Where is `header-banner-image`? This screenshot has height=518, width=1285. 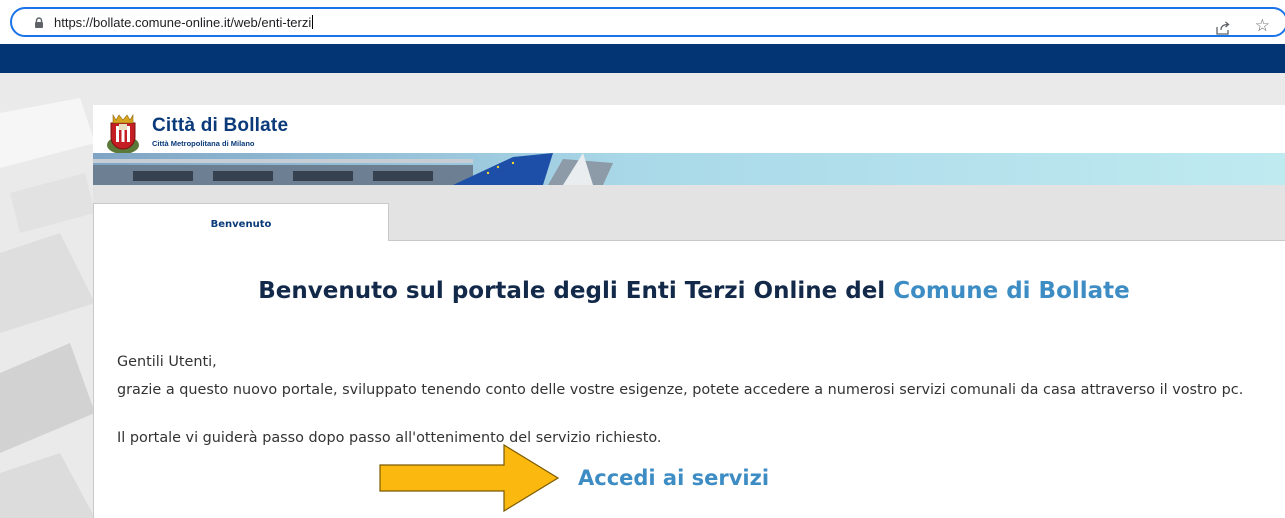 header-banner-image is located at coordinates (689, 169).